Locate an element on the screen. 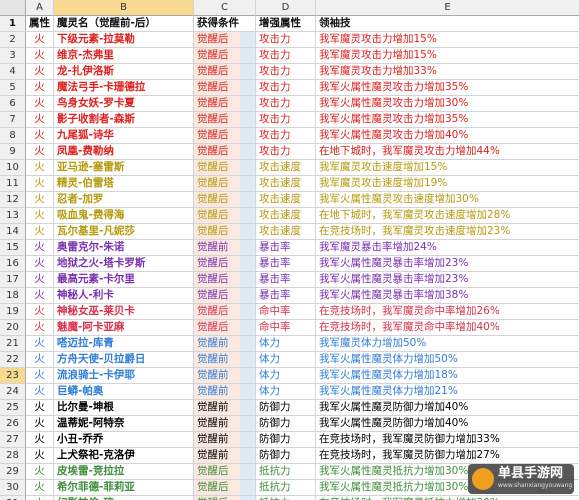 This screenshot has width=580, height=500. skill-cell: 我军火属性魔灵暴击率增加23% is located at coordinates (448, 280).